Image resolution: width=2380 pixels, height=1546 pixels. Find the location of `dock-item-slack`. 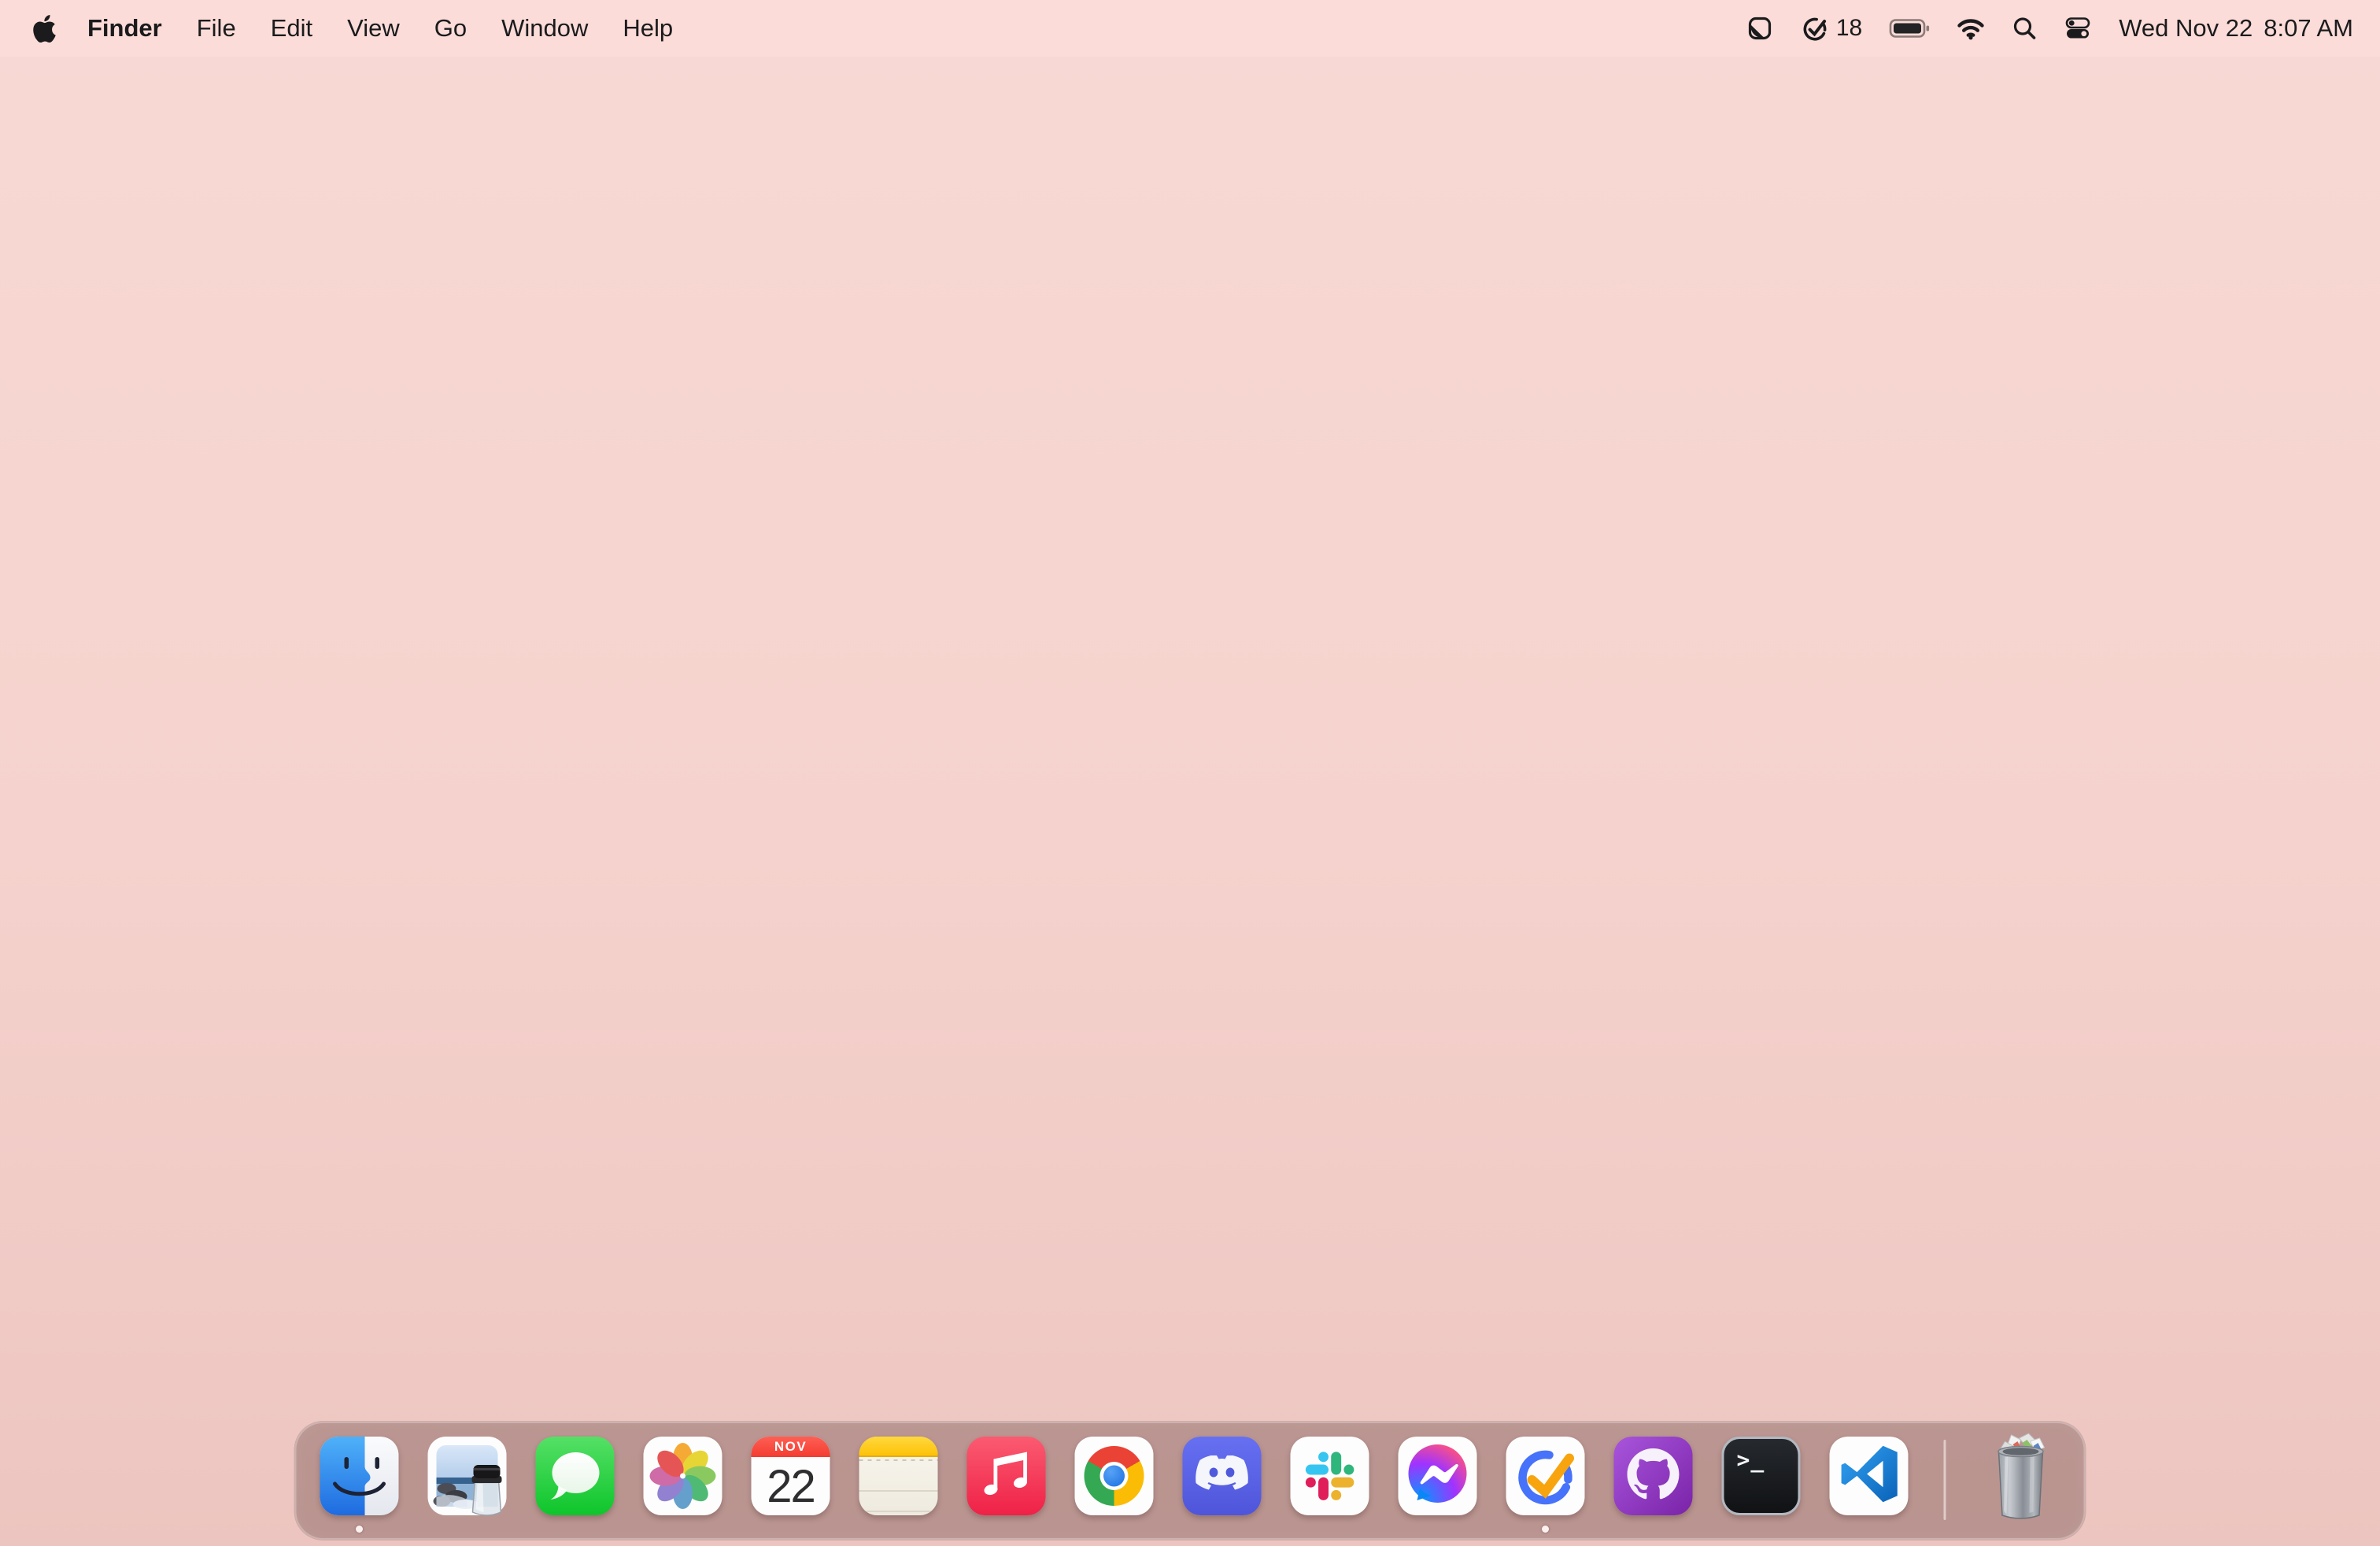

dock-item-slack is located at coordinates (1329, 1476).